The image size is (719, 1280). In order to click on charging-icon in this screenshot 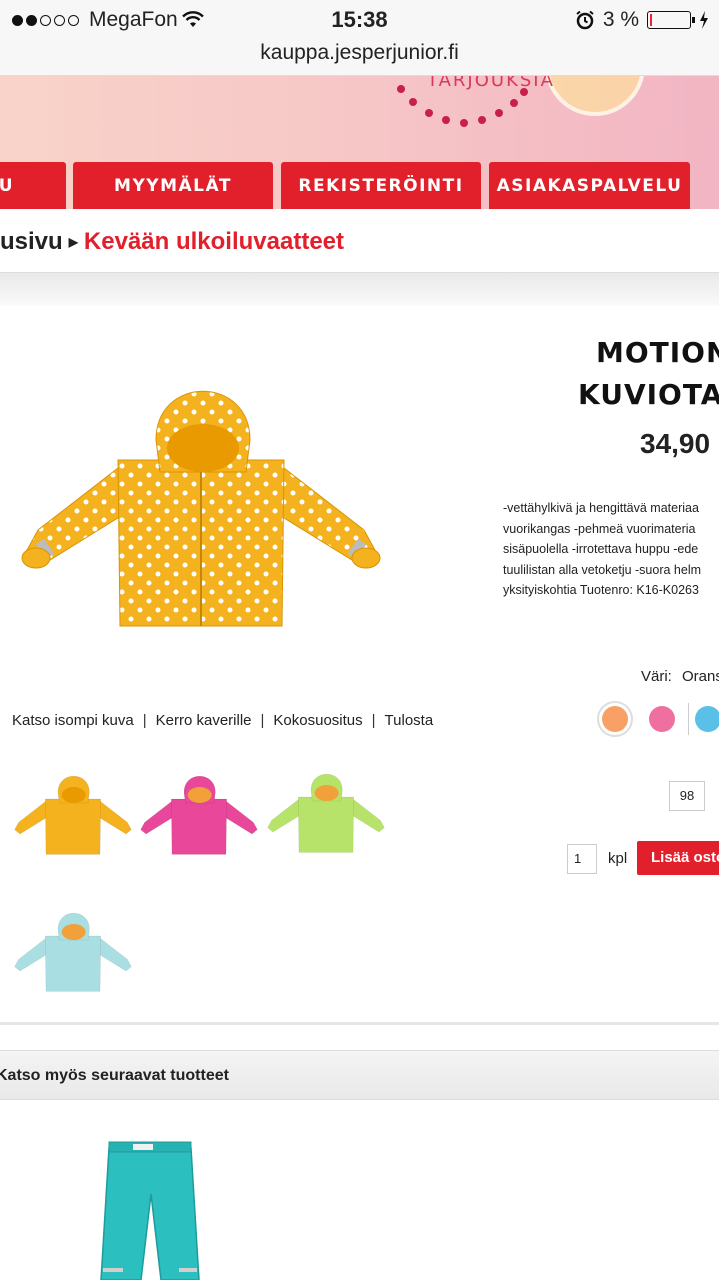, I will do `click(704, 20)`.